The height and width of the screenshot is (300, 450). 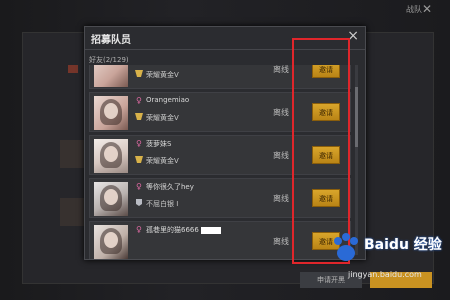 What do you see at coordinates (385, 274) in the screenshot?
I see `watermark-url: jingyan.baidu.com` at bounding box center [385, 274].